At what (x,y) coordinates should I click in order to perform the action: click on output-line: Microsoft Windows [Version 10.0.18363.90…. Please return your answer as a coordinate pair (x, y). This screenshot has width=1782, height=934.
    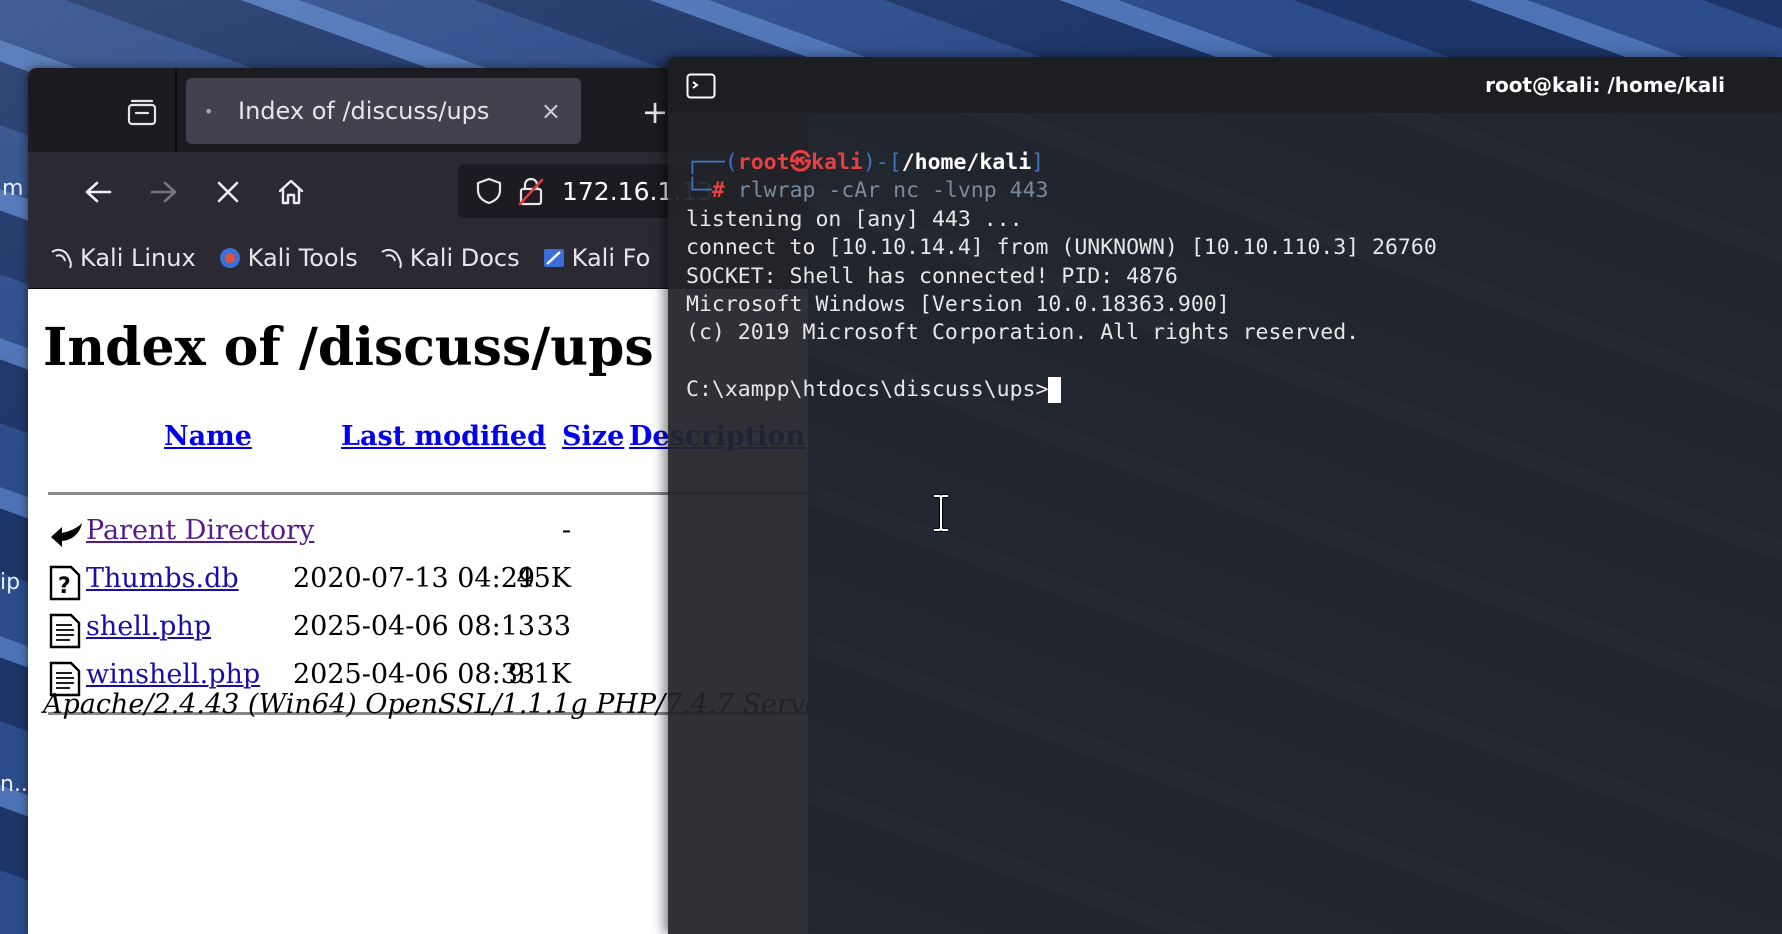
    Looking at the image, I should click on (958, 305).